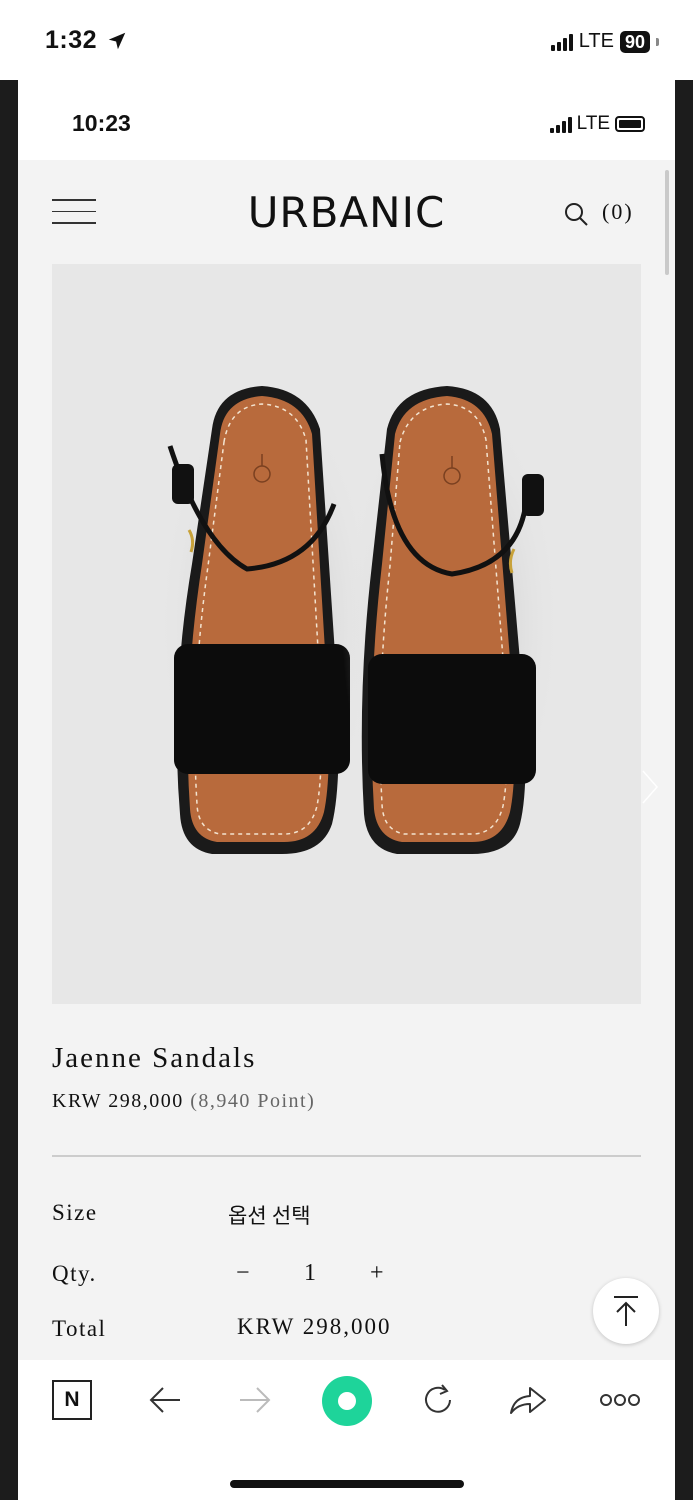 The image size is (693, 1500). I want to click on forward-icon, so click(255, 1400).